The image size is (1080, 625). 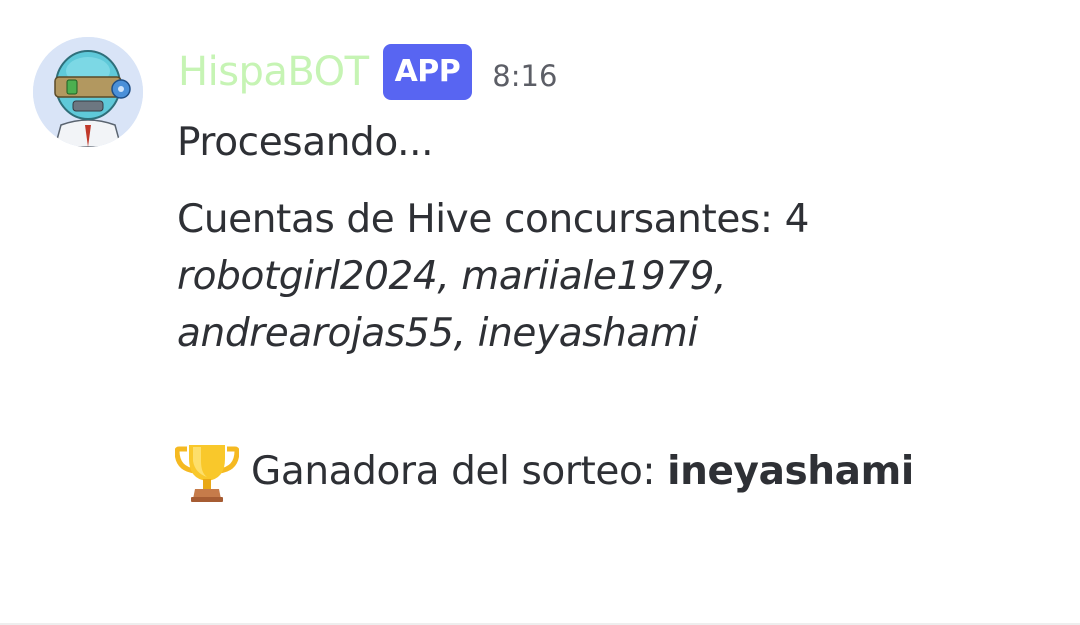 I want to click on trophy-icon, so click(x=207, y=473).